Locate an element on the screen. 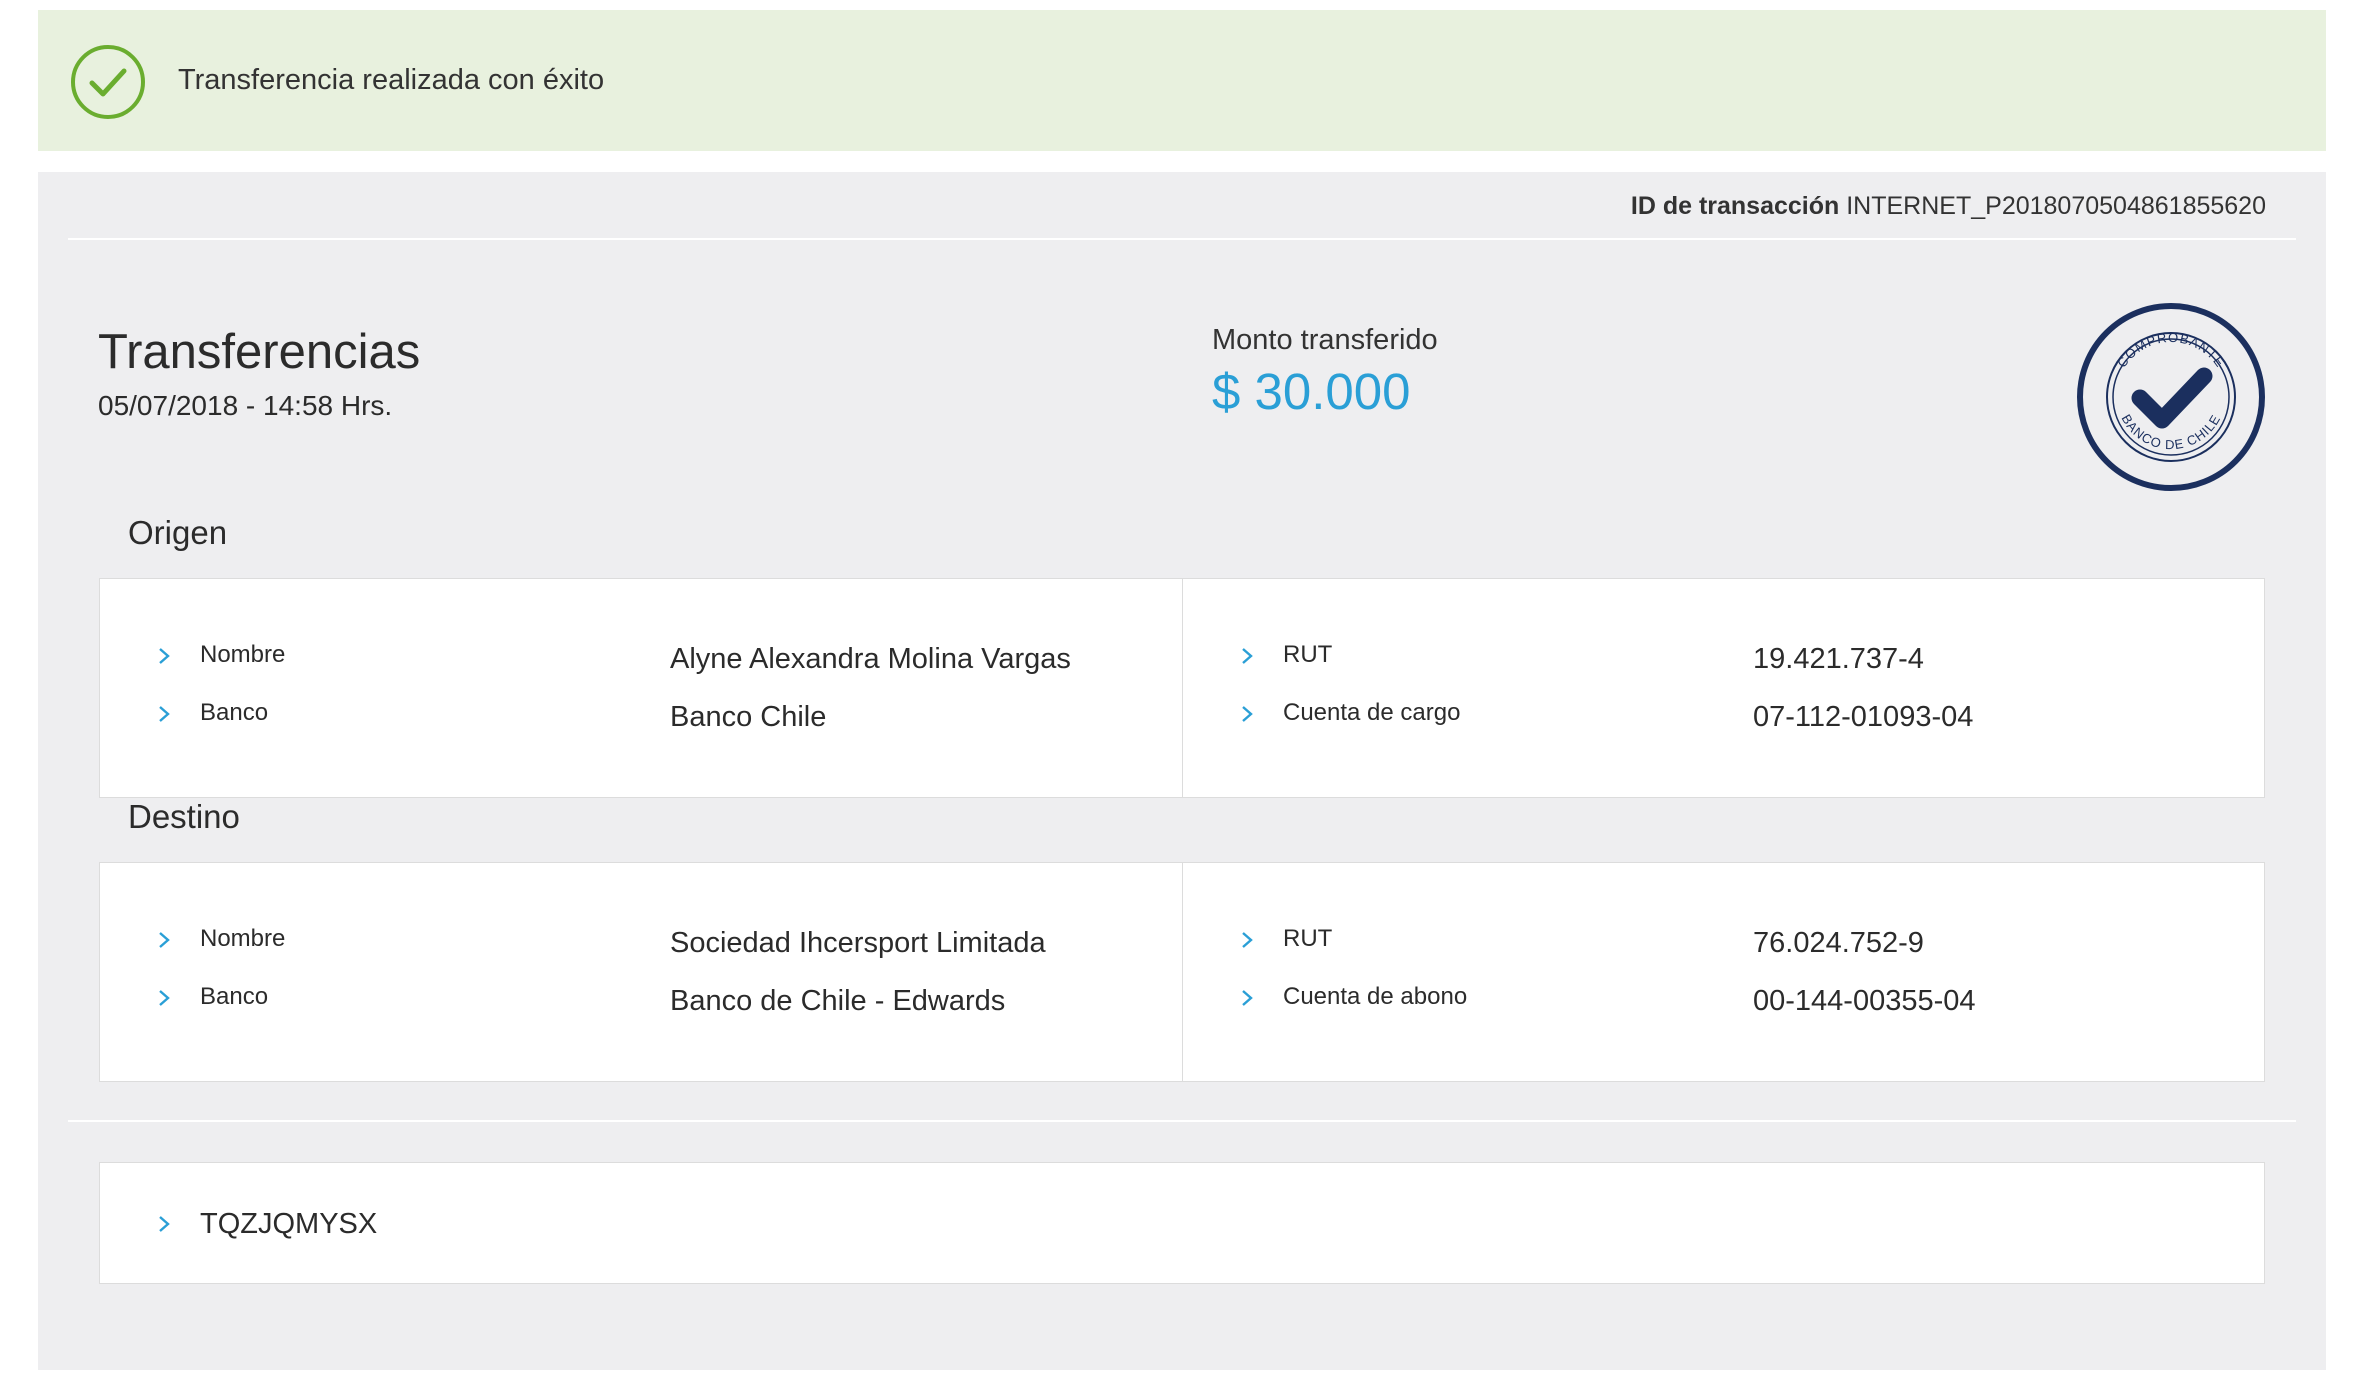 The image size is (2364, 1390). field-value: 00-144-00355-04 is located at coordinates (1864, 1001).